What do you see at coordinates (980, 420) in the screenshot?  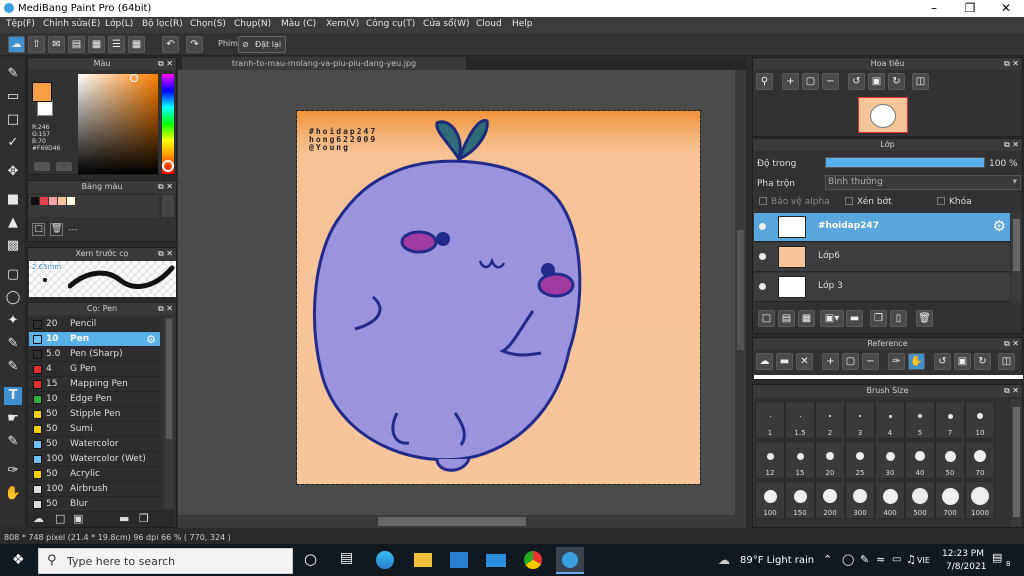 I see `brush-size-option: 10` at bounding box center [980, 420].